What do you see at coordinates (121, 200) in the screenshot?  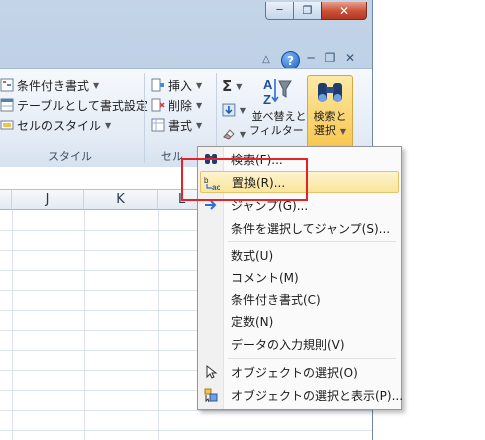 I see `column-header-k: K` at bounding box center [121, 200].